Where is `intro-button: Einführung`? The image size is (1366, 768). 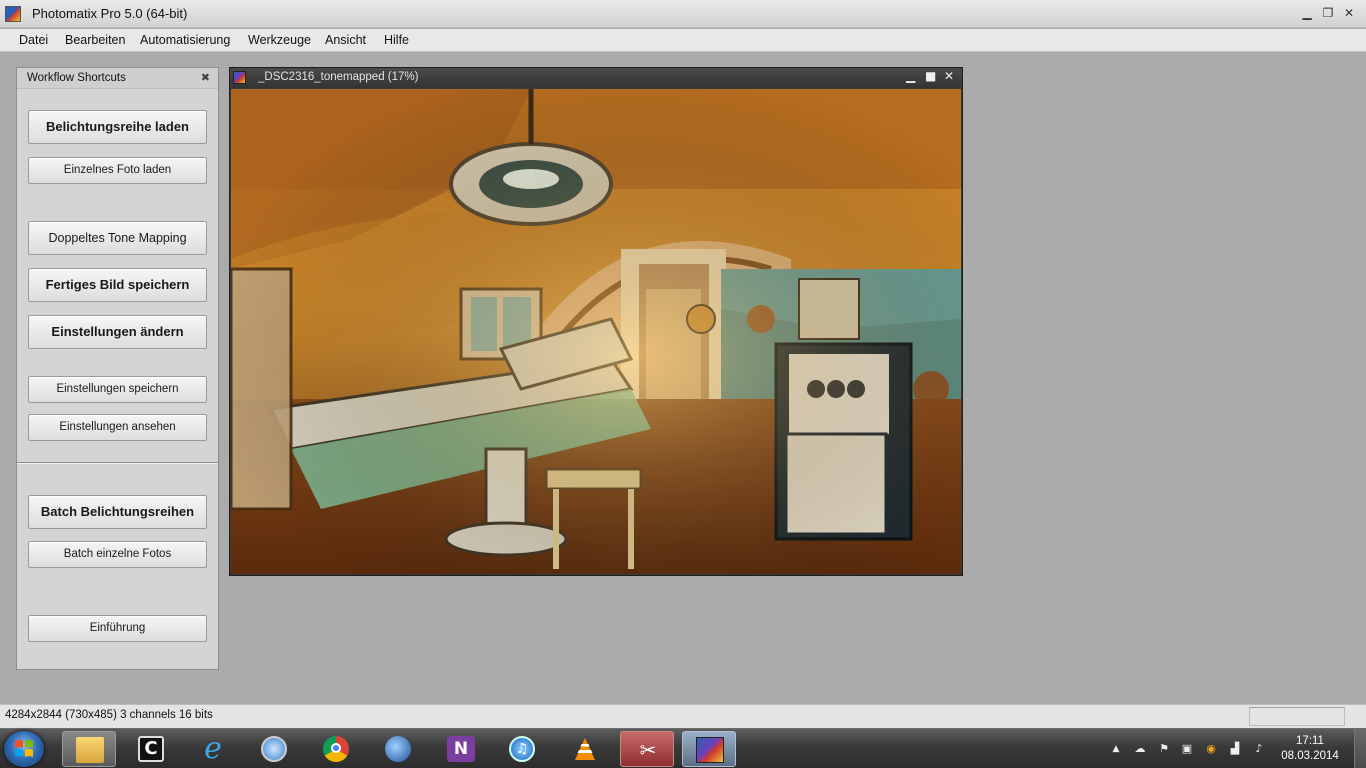
intro-button: Einführung is located at coordinates (117, 628).